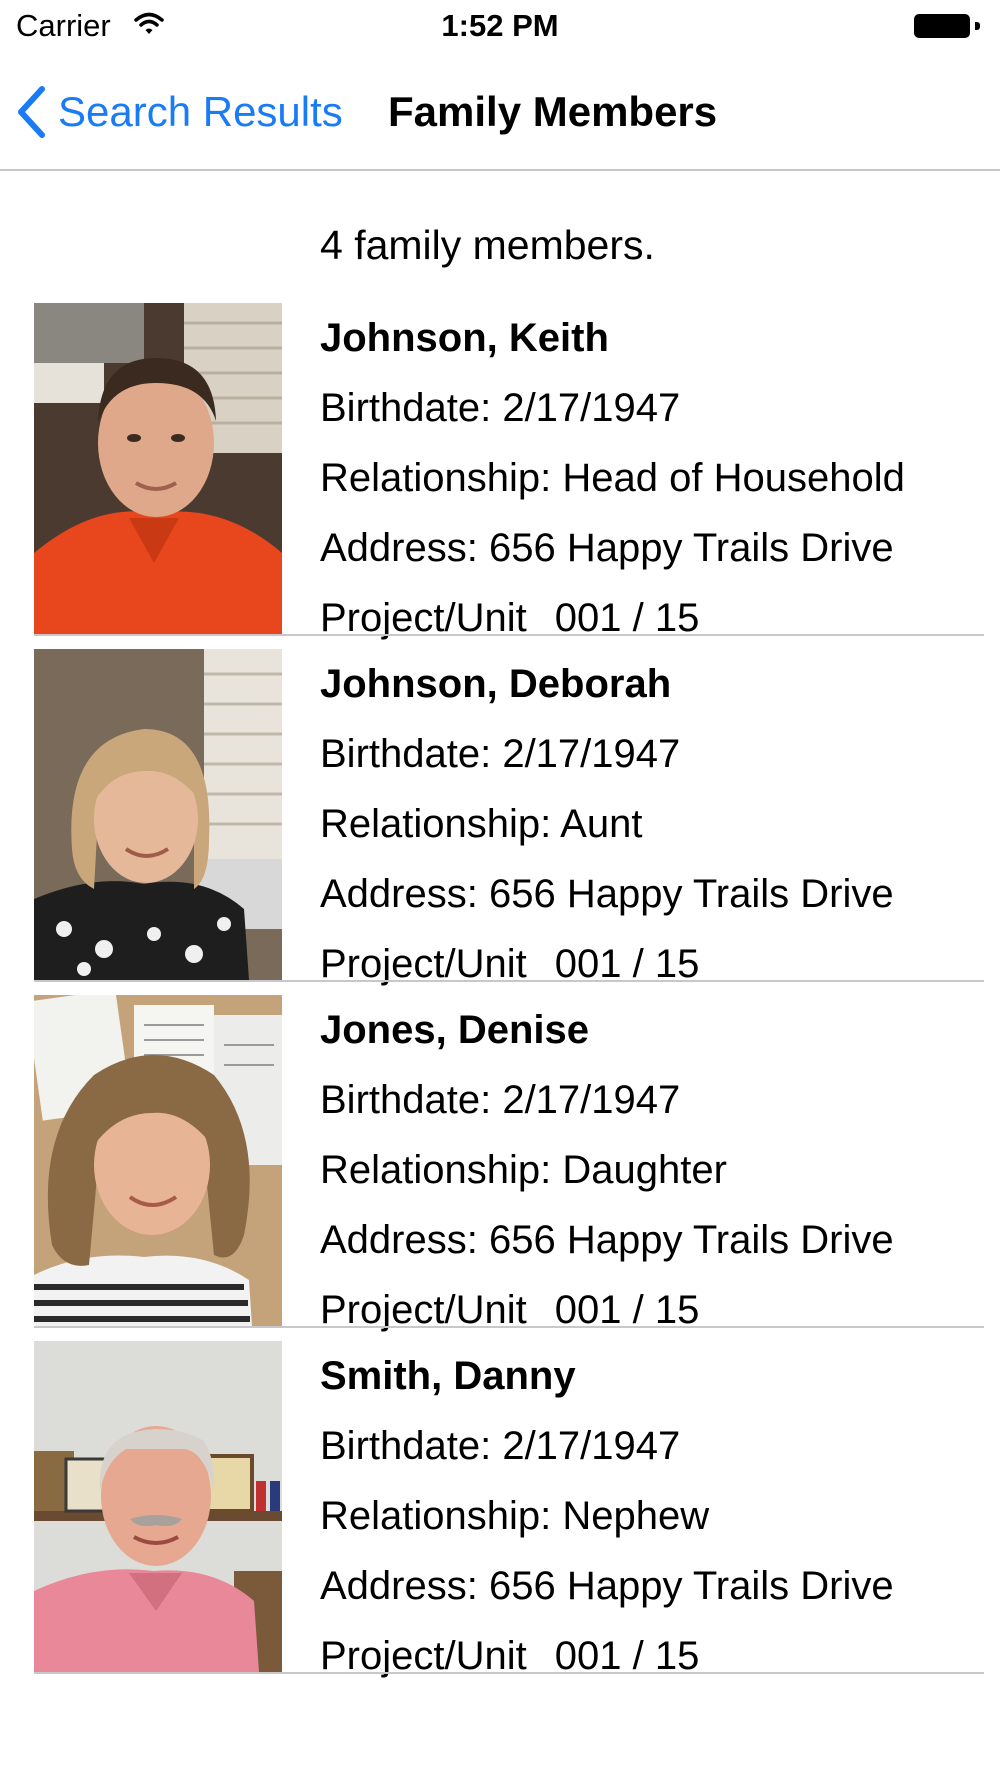 The height and width of the screenshot is (1778, 1000). Describe the element at coordinates (455, 1030) in the screenshot. I see `member-name: Jones, Denise` at that location.